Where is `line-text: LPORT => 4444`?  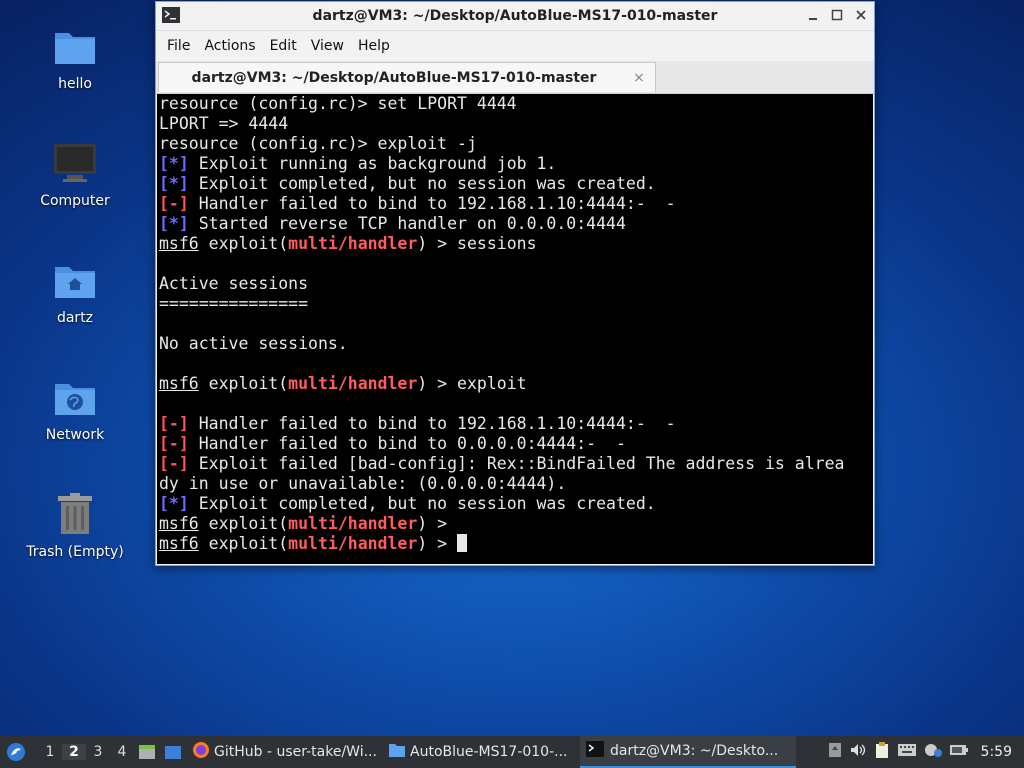
line-text: LPORT => 4444 is located at coordinates (224, 123).